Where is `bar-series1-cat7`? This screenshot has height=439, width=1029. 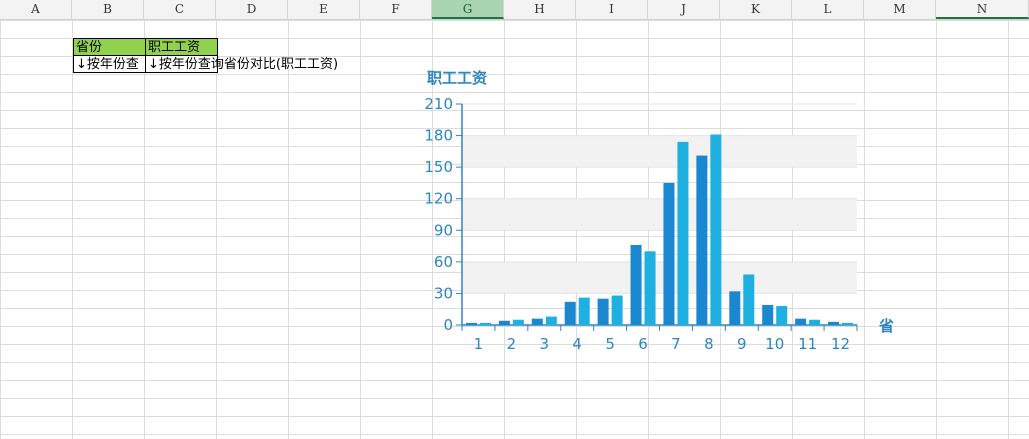 bar-series1-cat7 is located at coordinates (669, 253).